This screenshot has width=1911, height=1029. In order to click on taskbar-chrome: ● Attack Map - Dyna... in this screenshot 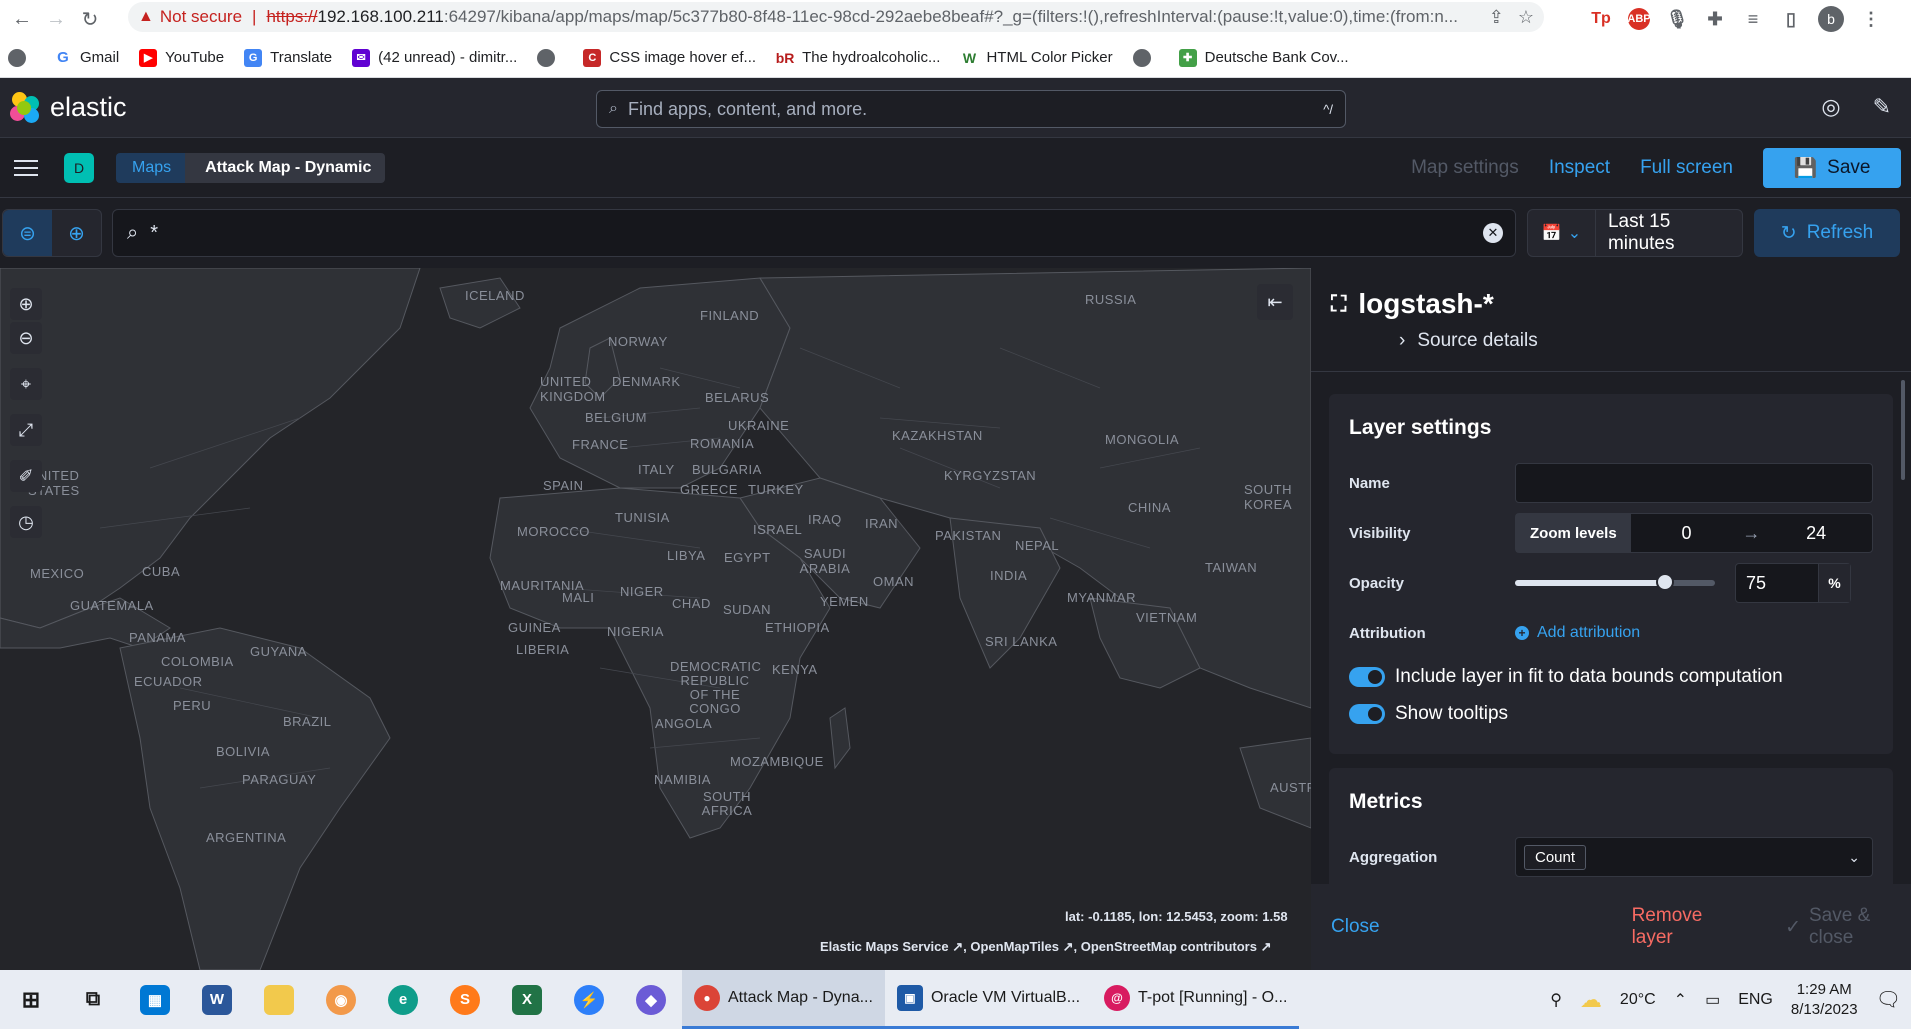, I will do `click(783, 999)`.